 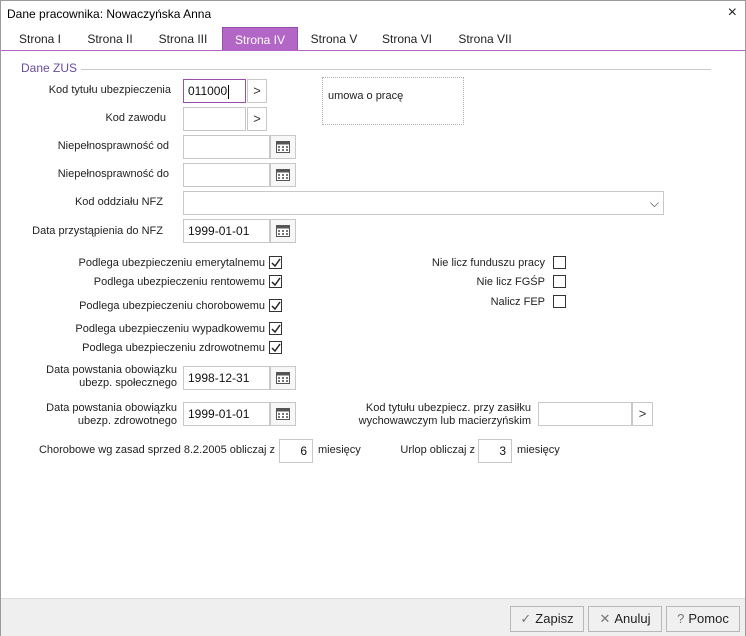 What do you see at coordinates (559, 262) in the screenshot?
I see `chk-fundusz-pracy` at bounding box center [559, 262].